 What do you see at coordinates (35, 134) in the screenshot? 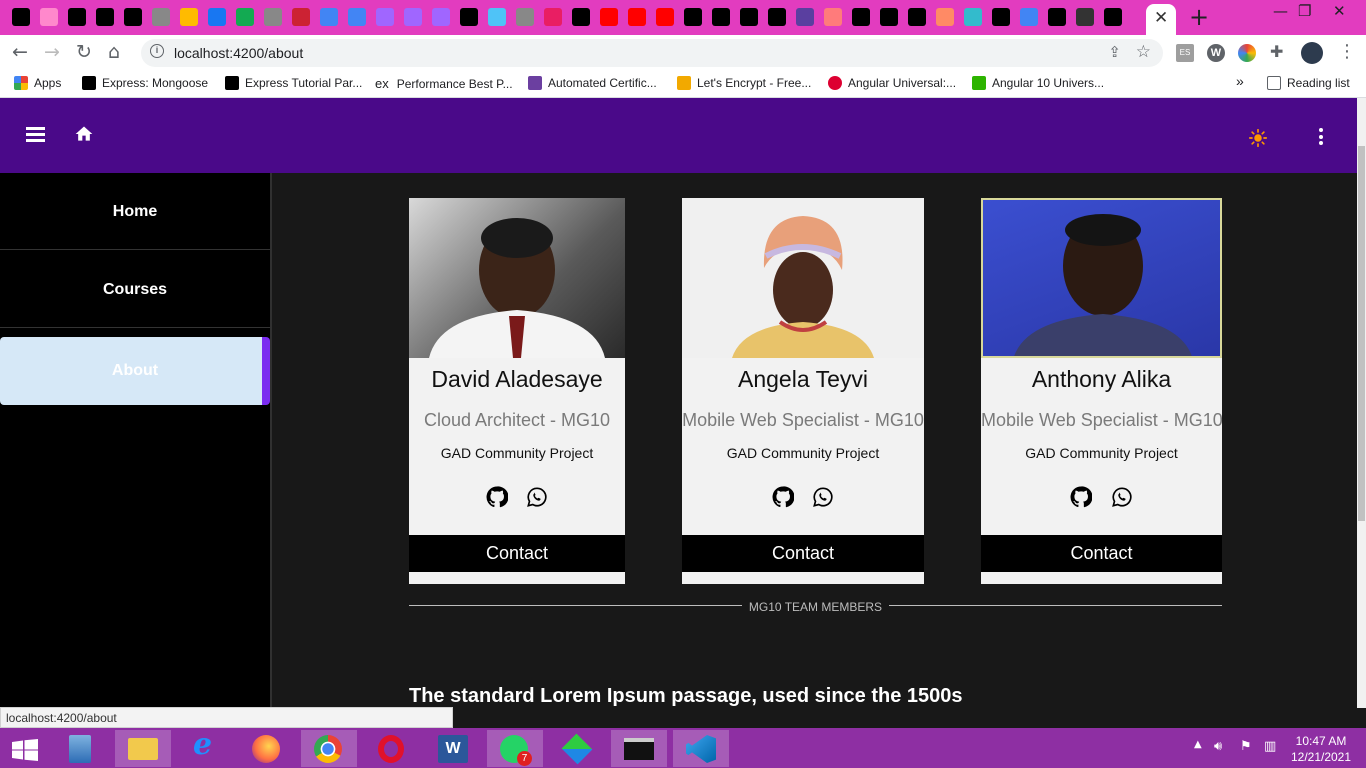
I see `menu-icon` at bounding box center [35, 134].